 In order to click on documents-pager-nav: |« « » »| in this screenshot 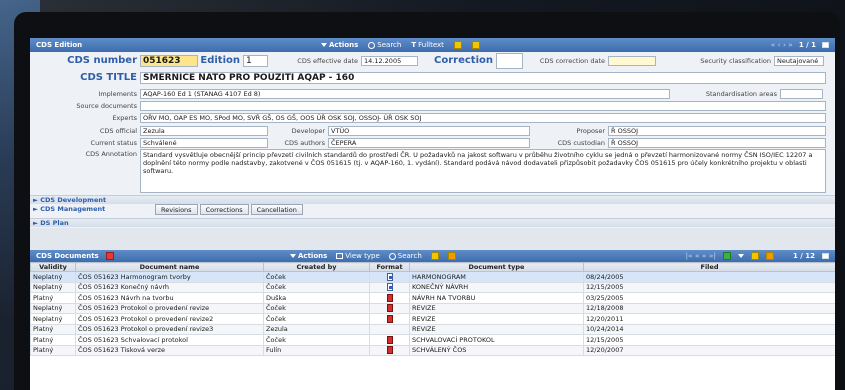, I will do `click(700, 256)`.